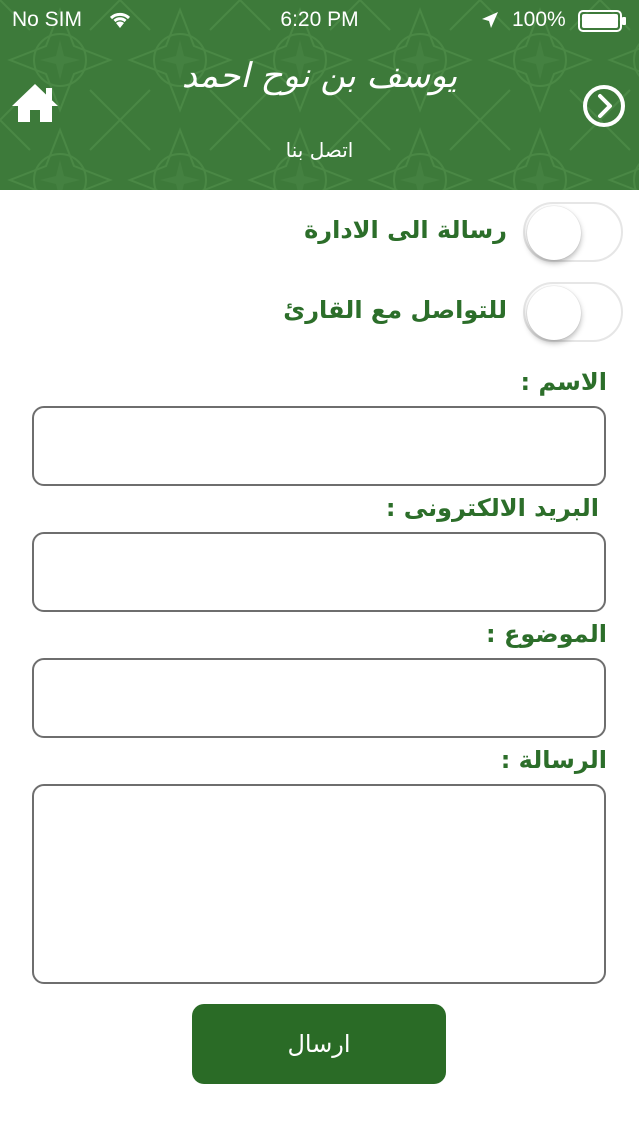 This screenshot has width=639, height=1136. Describe the element at coordinates (602, 21) in the screenshot. I see `battery-icon` at that location.